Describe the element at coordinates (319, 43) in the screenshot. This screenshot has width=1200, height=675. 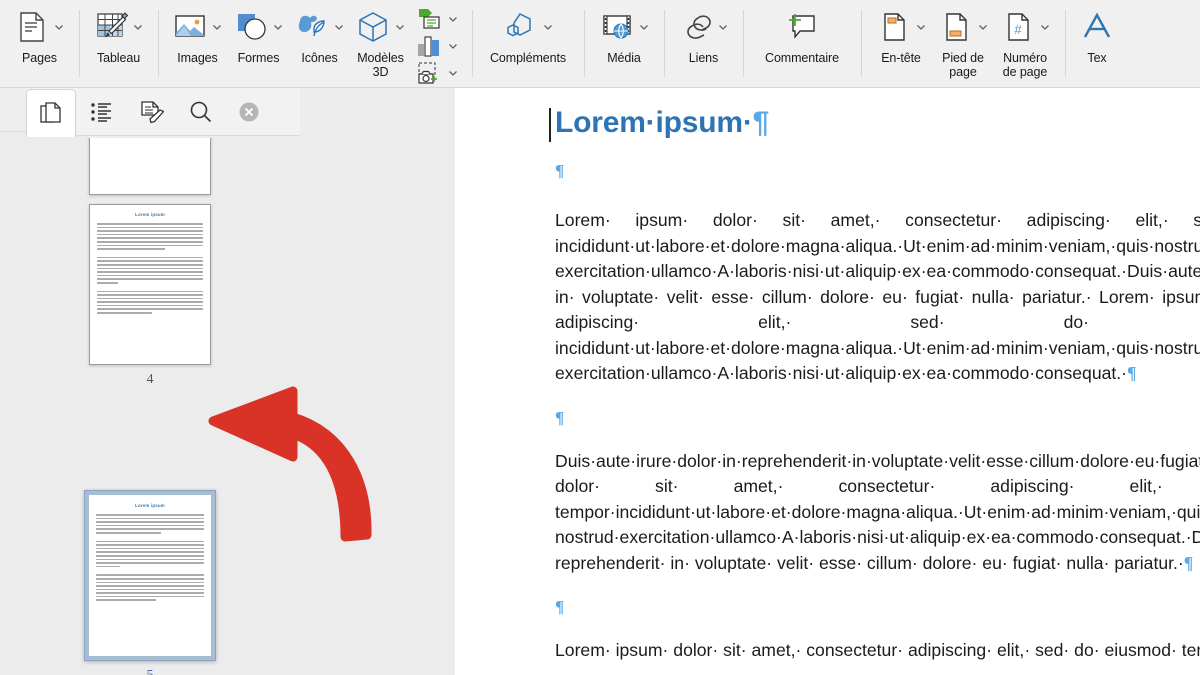
I see `ribbon-button-icons: Icônes` at that location.